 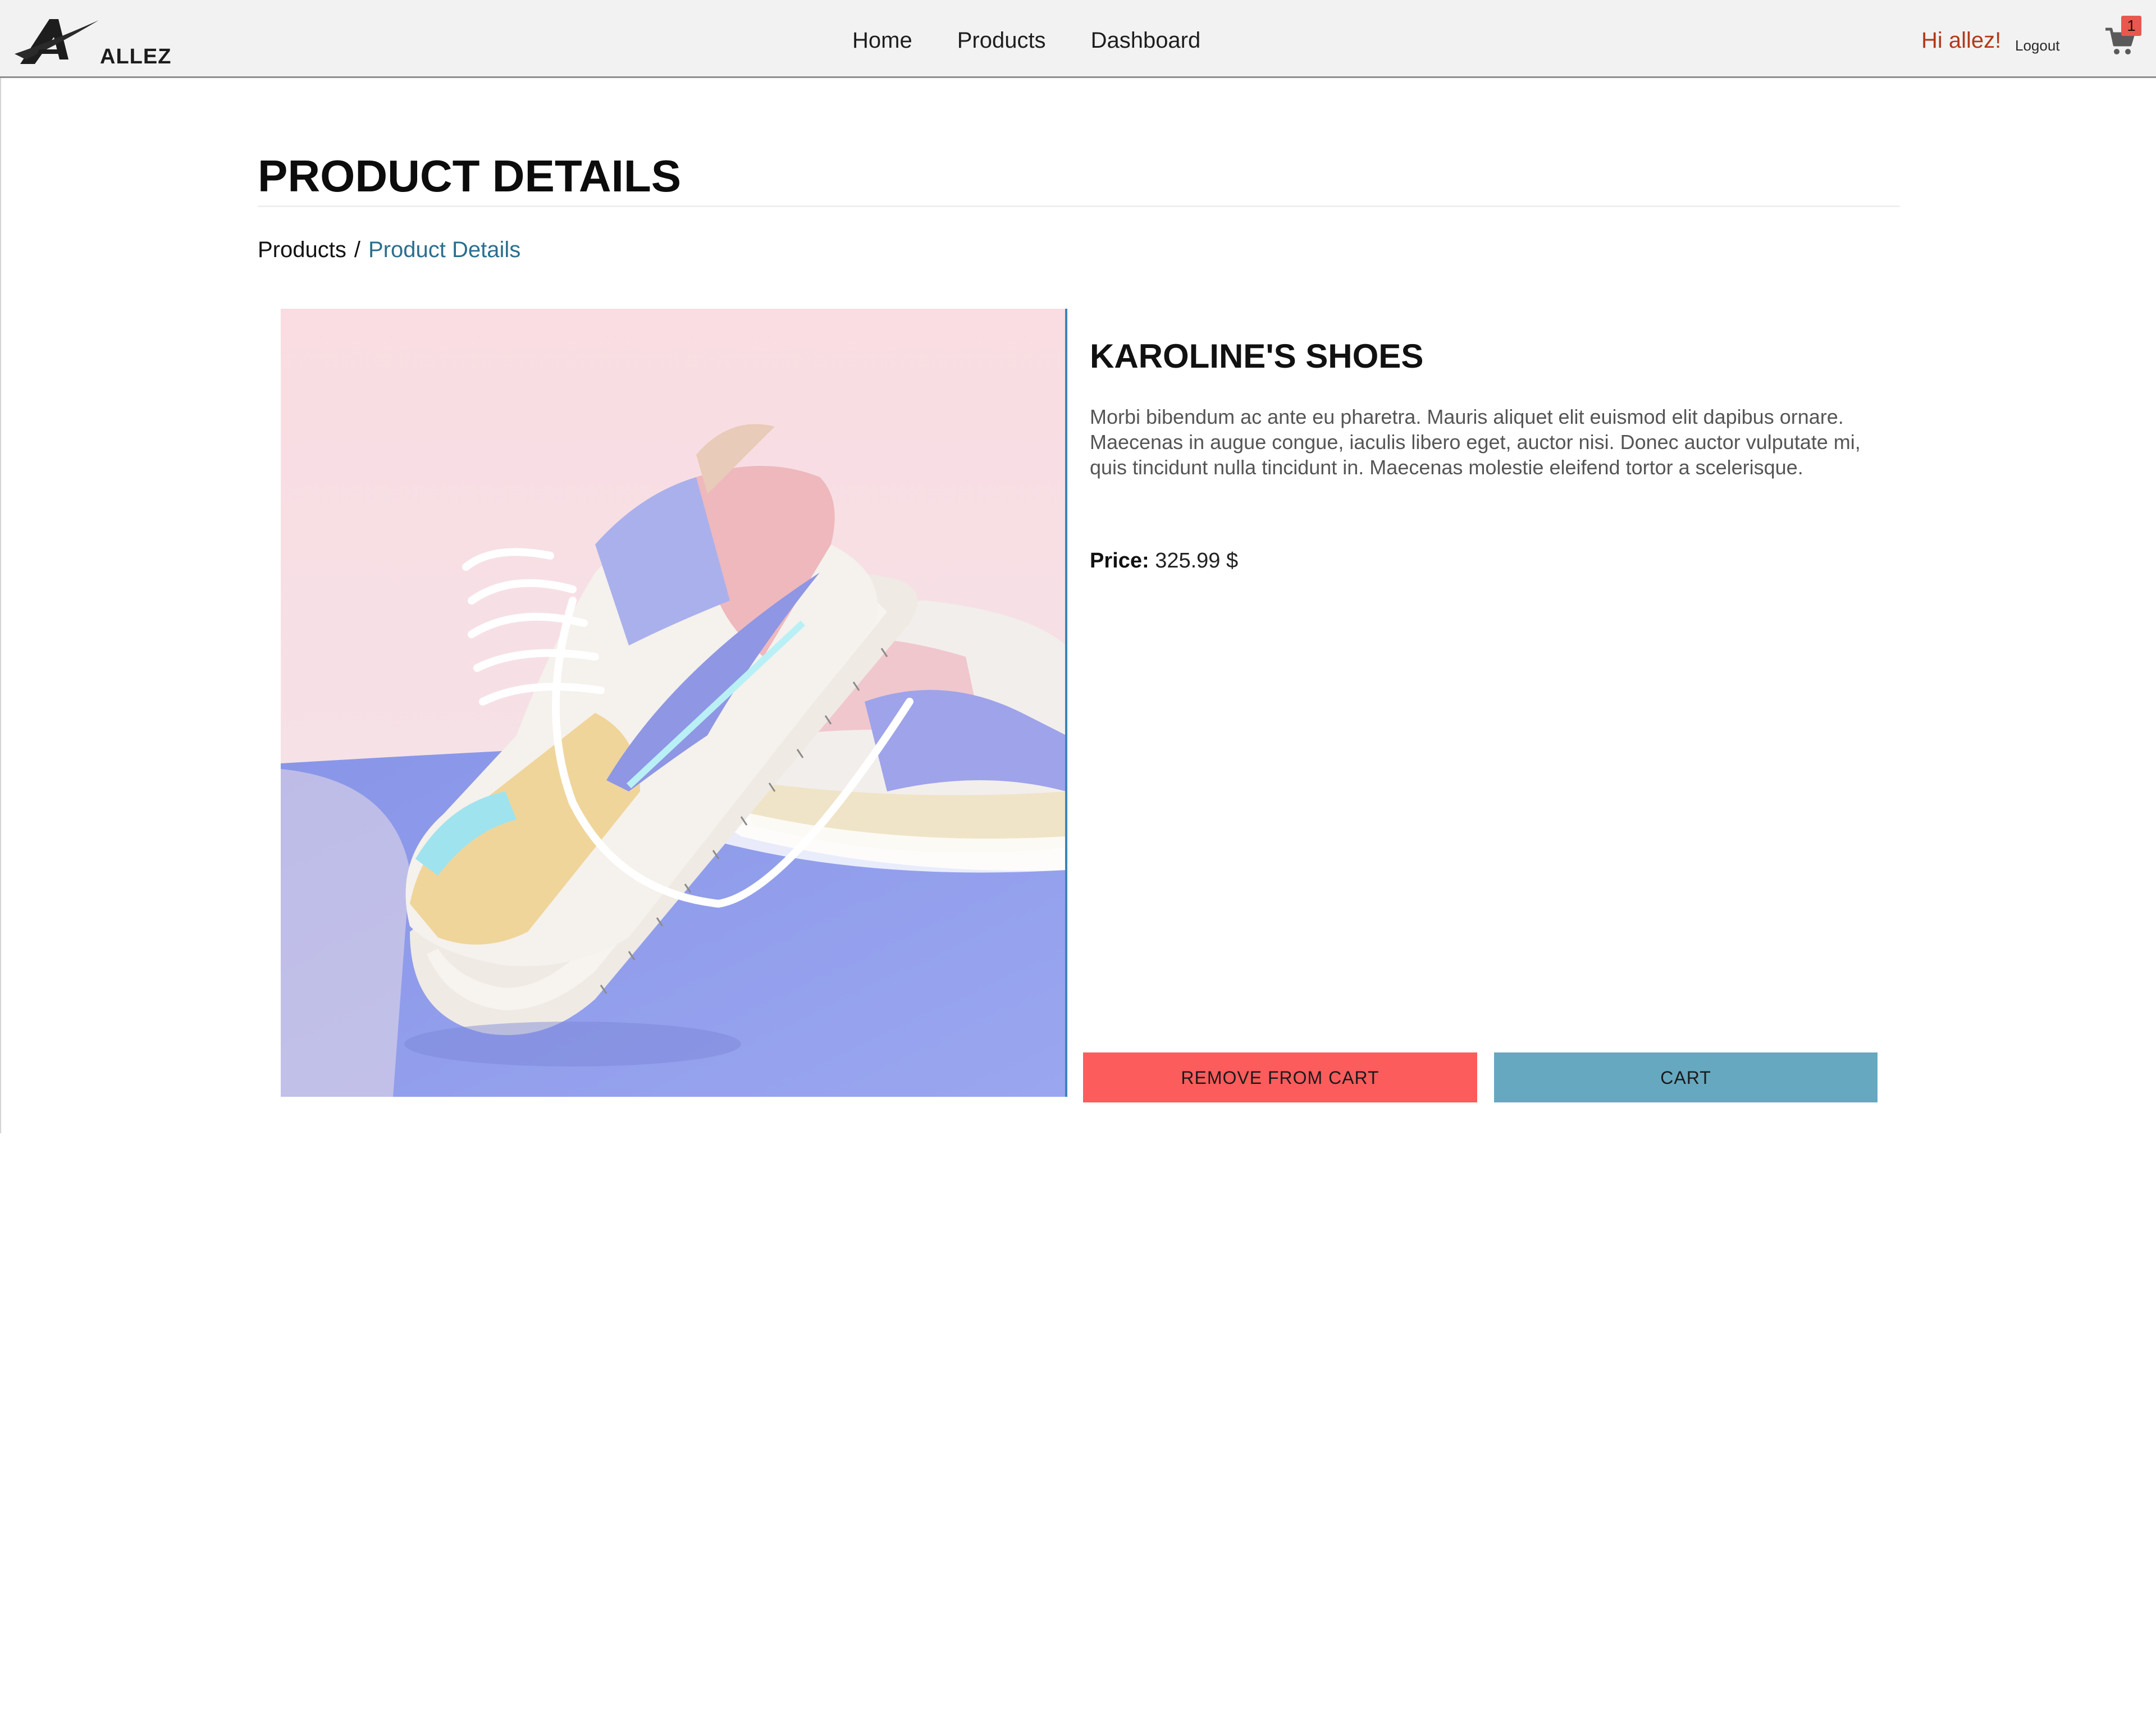 What do you see at coordinates (2037, 45) in the screenshot?
I see `logout-link: Logout` at bounding box center [2037, 45].